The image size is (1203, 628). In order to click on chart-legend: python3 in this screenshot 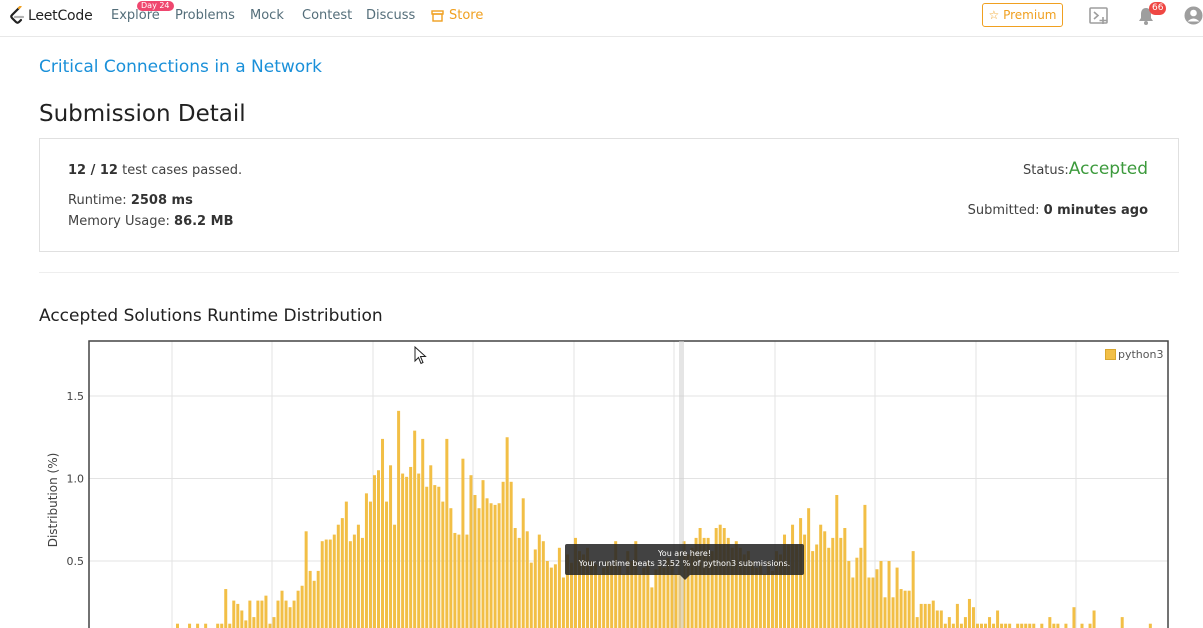, I will do `click(1134, 354)`.